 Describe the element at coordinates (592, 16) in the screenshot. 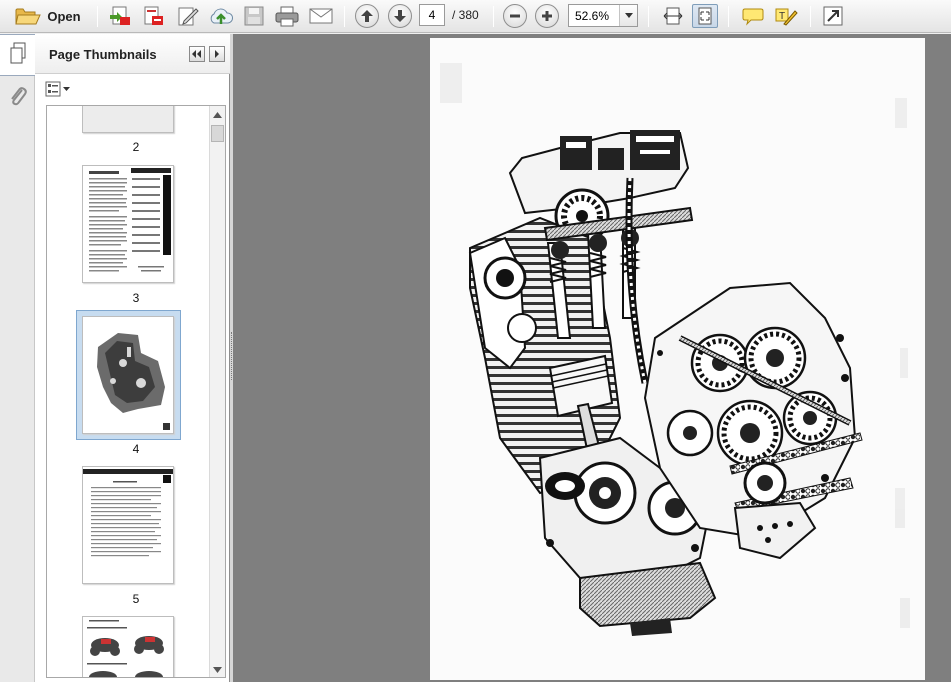

I see `zoom-value: 52.6%` at that location.